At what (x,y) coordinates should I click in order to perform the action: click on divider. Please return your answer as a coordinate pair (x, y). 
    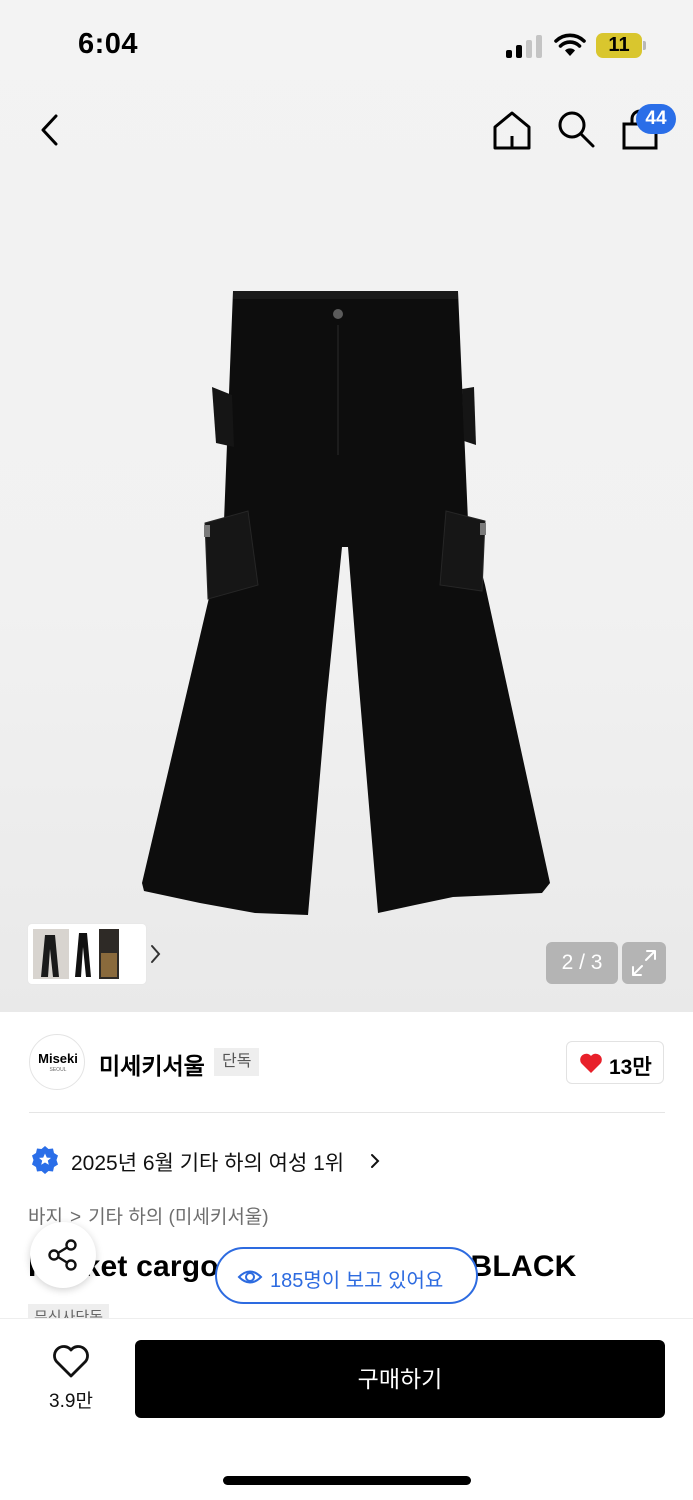
    Looking at the image, I should click on (347, 1112).